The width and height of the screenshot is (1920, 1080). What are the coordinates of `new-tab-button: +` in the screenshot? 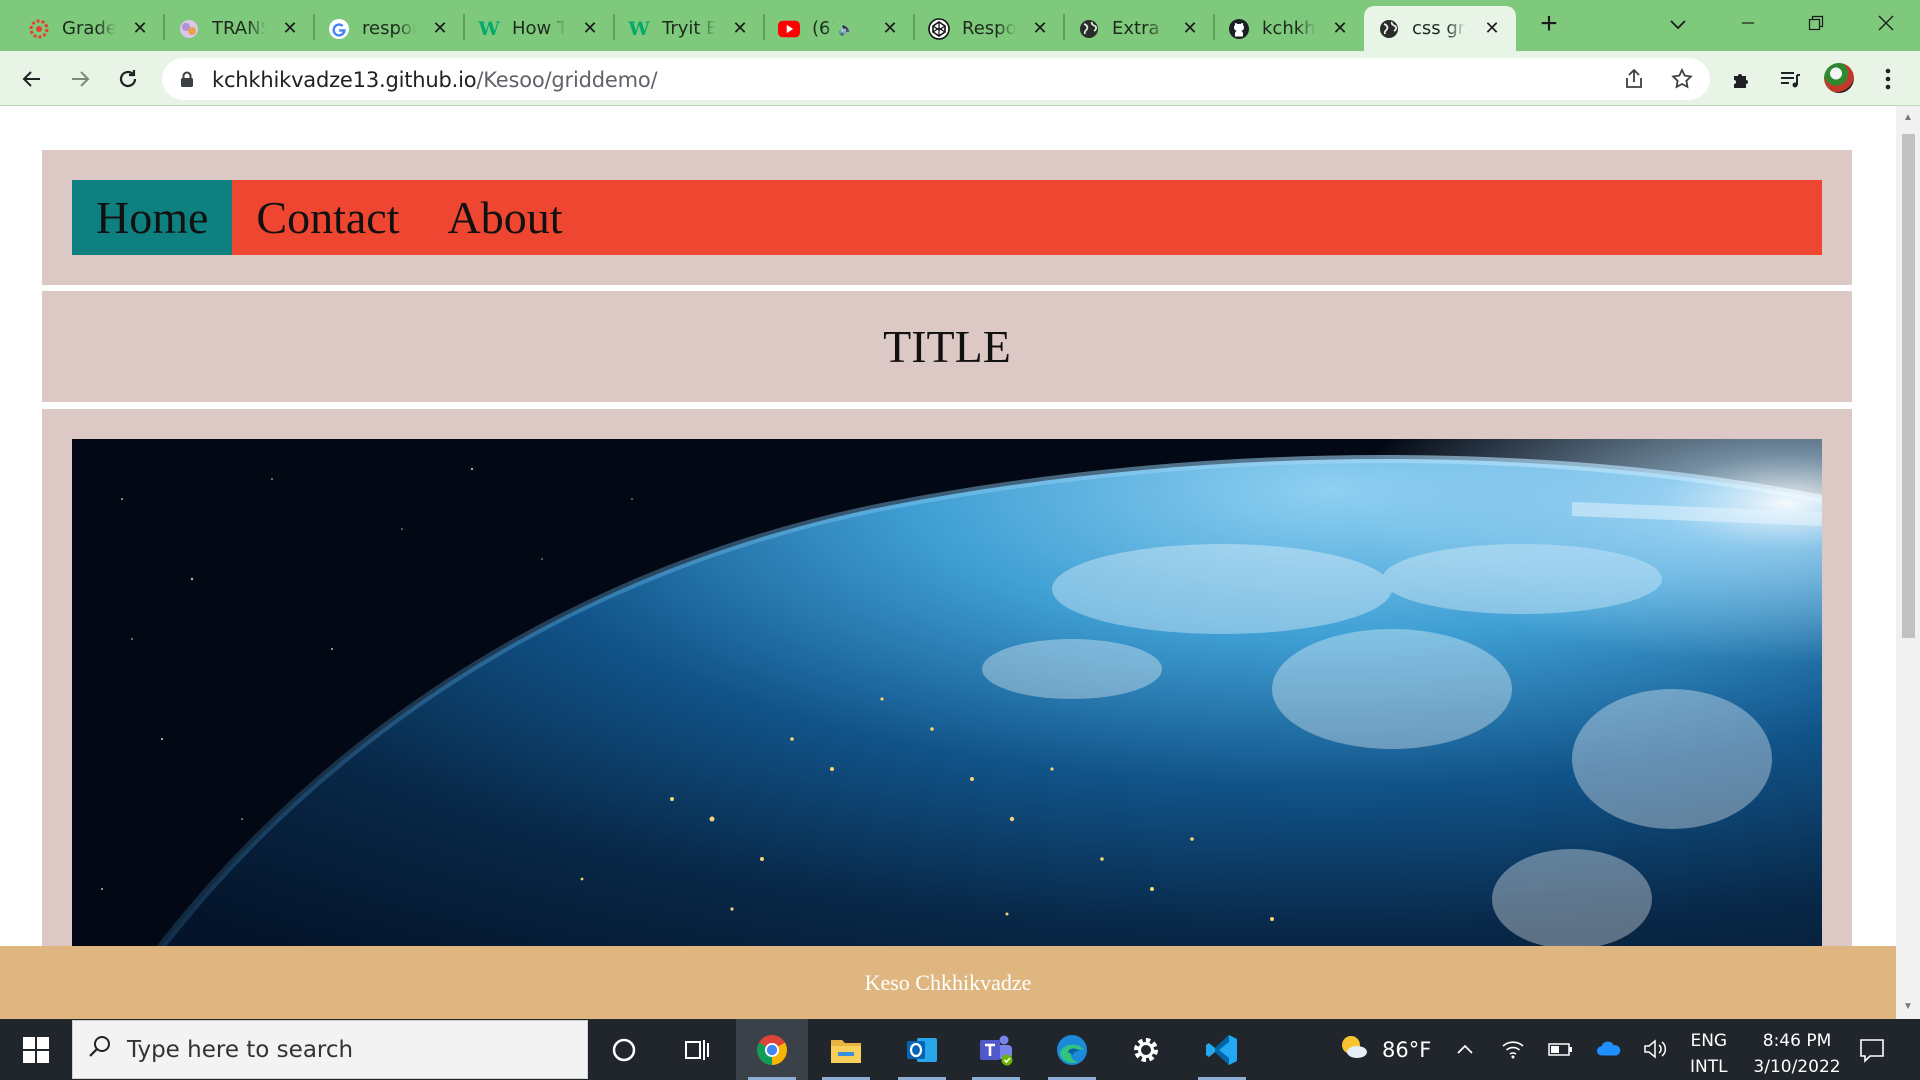 It's located at (1549, 24).